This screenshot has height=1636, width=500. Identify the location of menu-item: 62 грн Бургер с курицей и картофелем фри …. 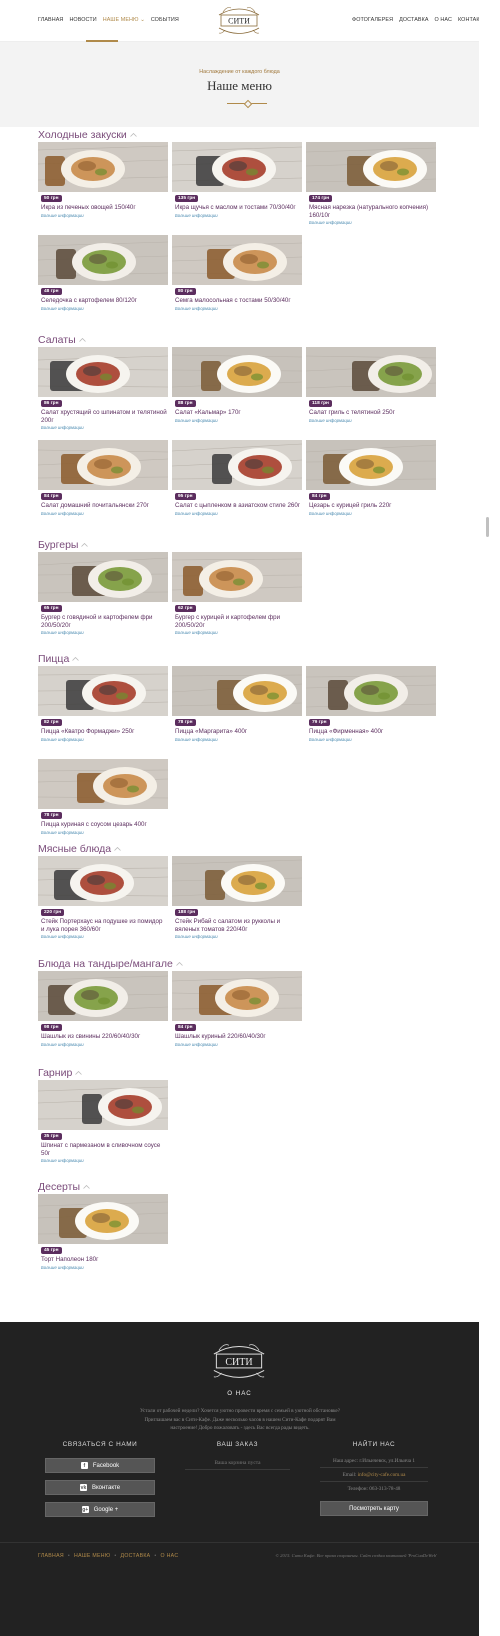
(237, 597).